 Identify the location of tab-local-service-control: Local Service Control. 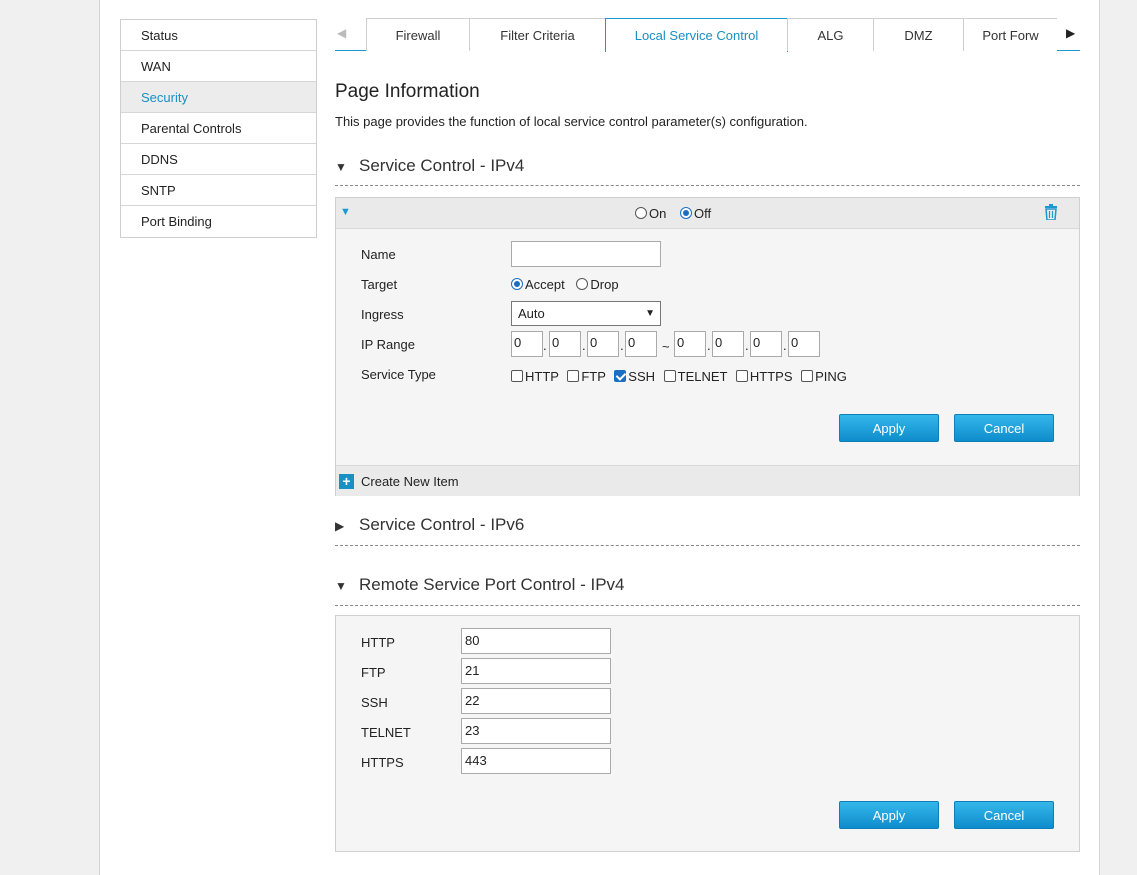
(696, 35).